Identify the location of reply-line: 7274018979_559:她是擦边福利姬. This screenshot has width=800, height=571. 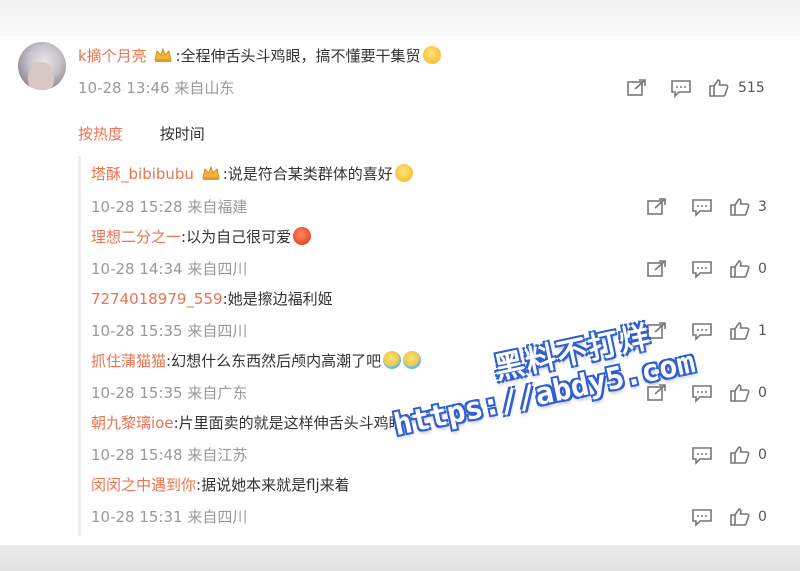
(212, 299).